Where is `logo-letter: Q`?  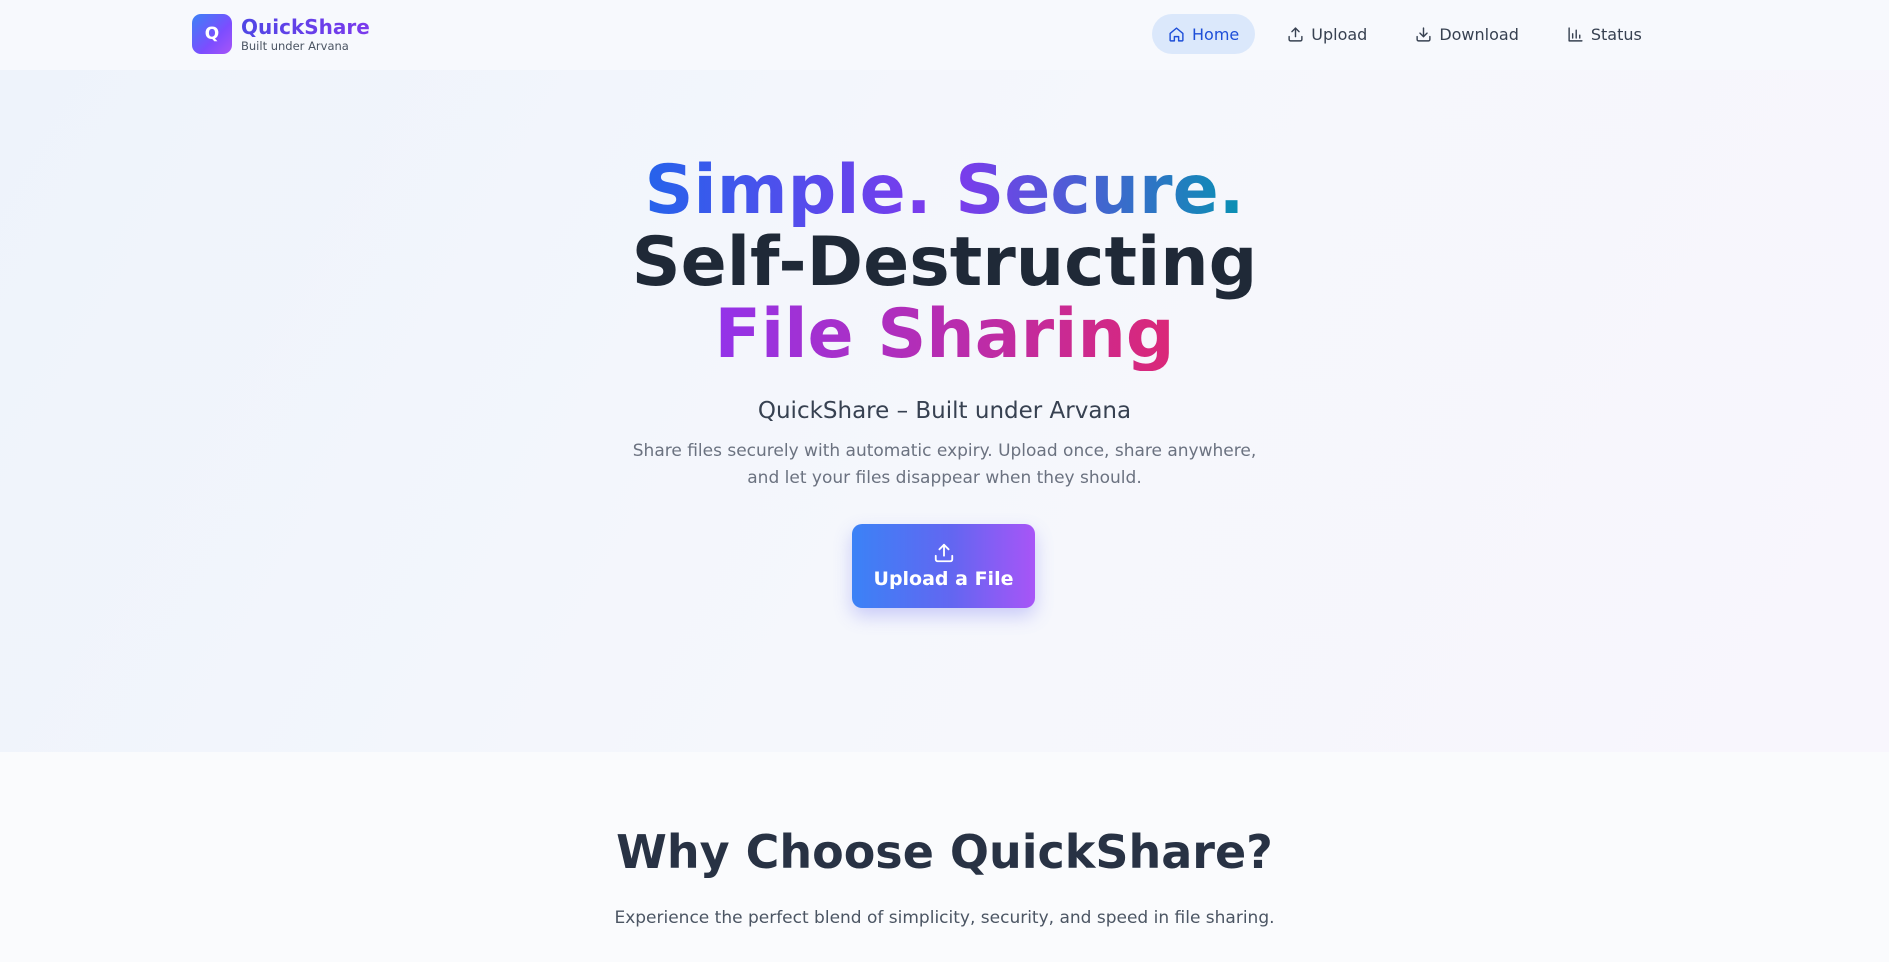
logo-letter: Q is located at coordinates (212, 34).